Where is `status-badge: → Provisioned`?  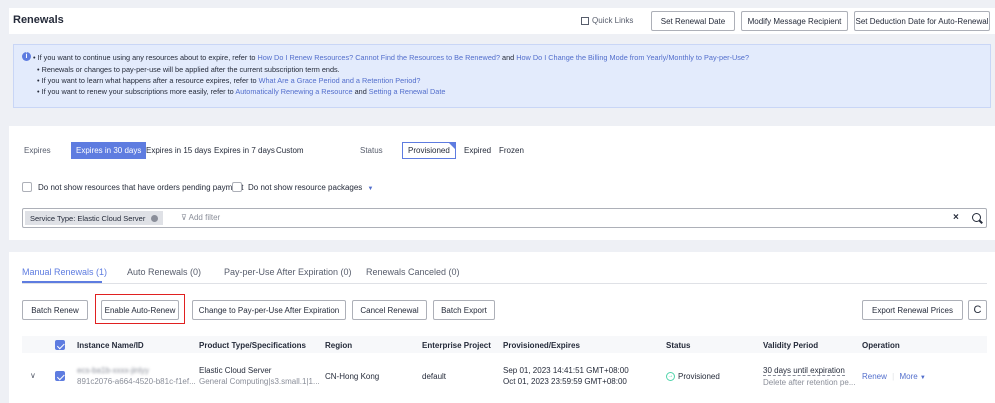
status-badge: → Provisioned is located at coordinates (693, 376).